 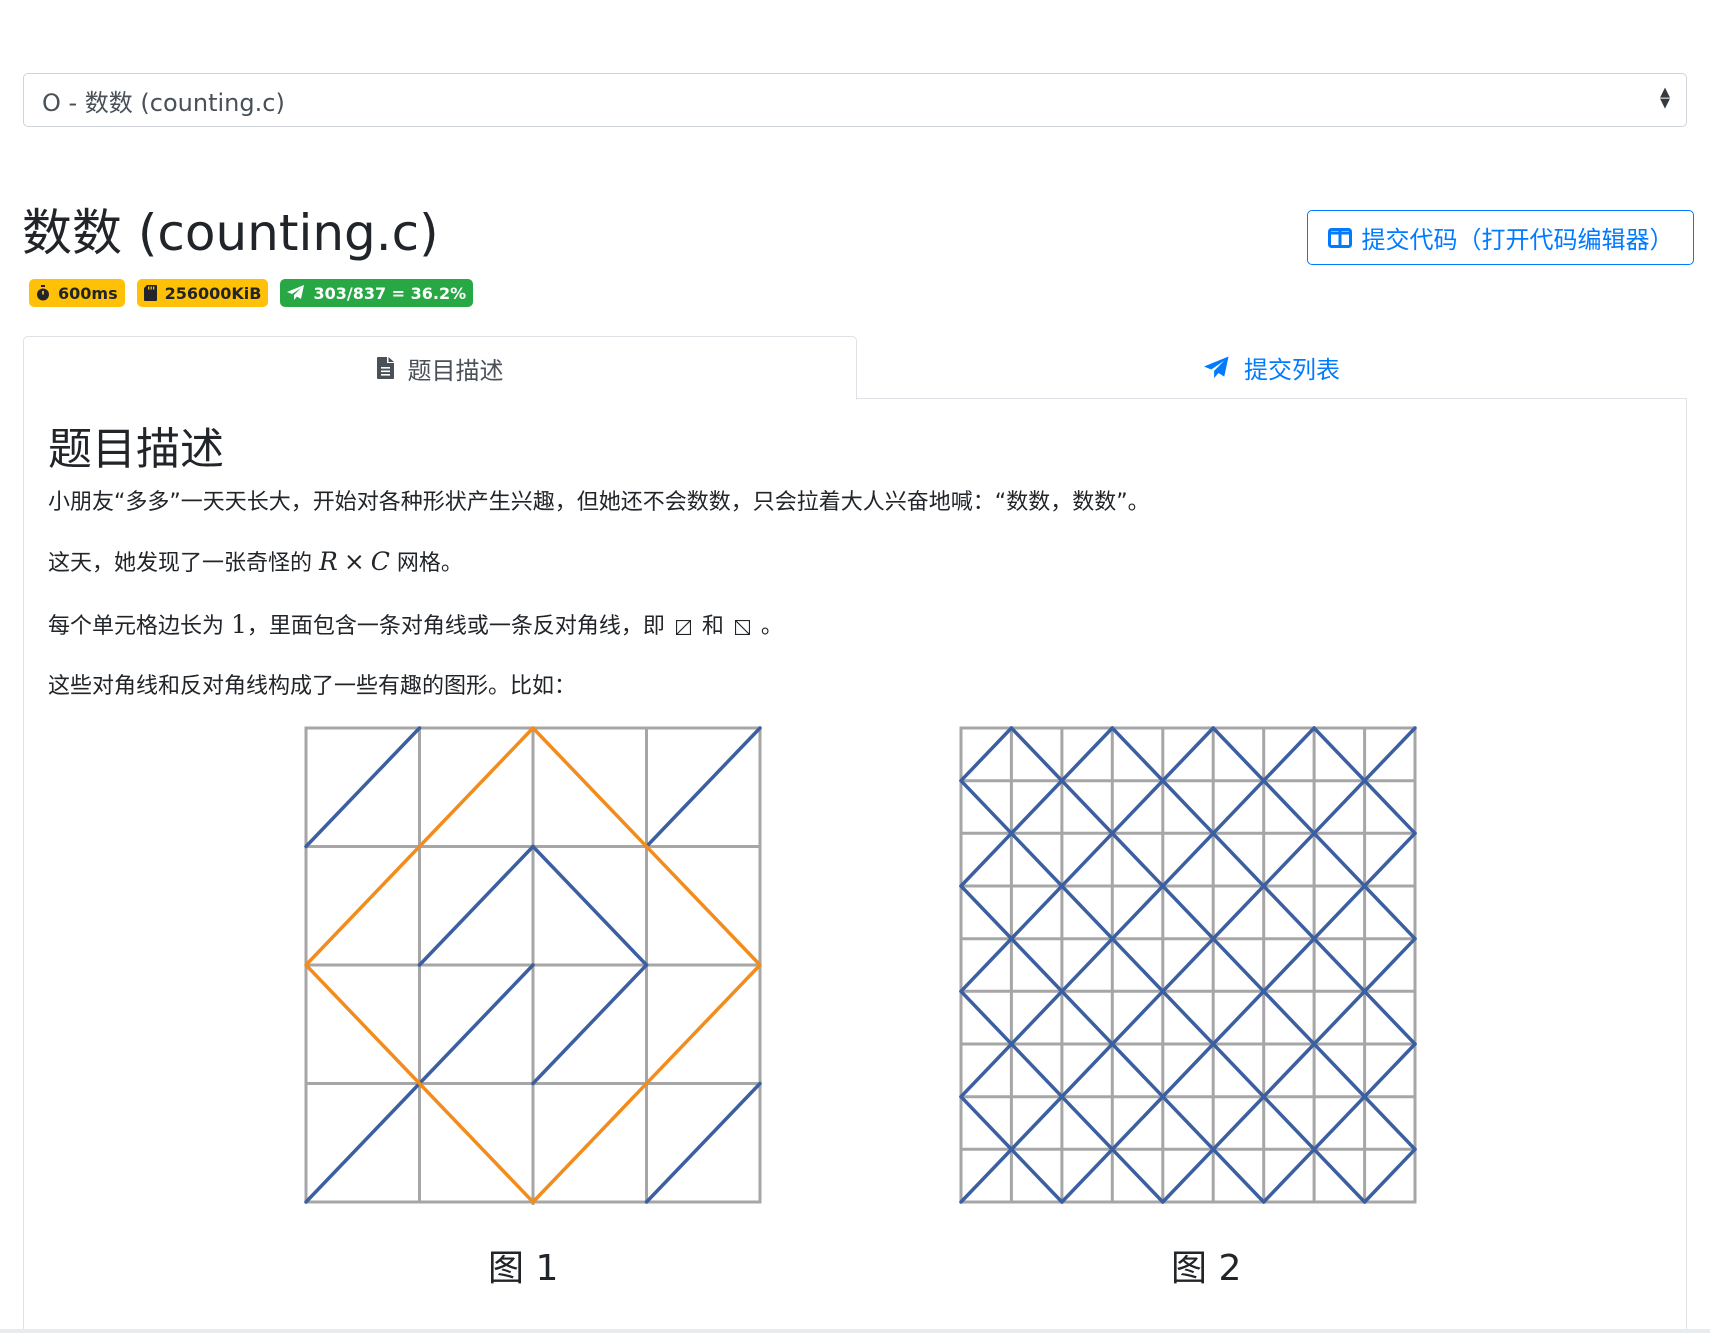 I want to click on columns-icon, so click(x=1339, y=237).